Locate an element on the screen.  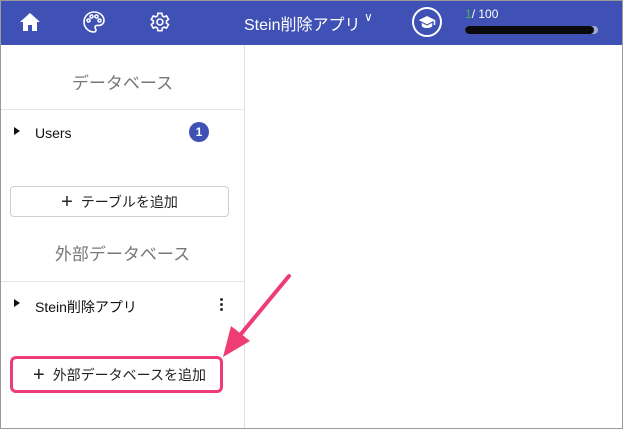
progress-fill is located at coordinates (529, 30).